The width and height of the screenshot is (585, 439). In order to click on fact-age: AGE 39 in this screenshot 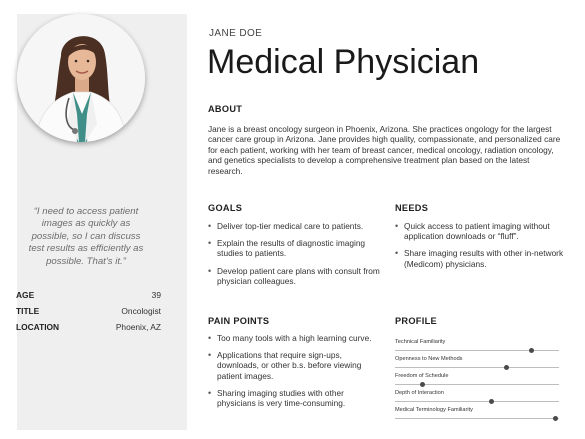, I will do `click(88, 296)`.